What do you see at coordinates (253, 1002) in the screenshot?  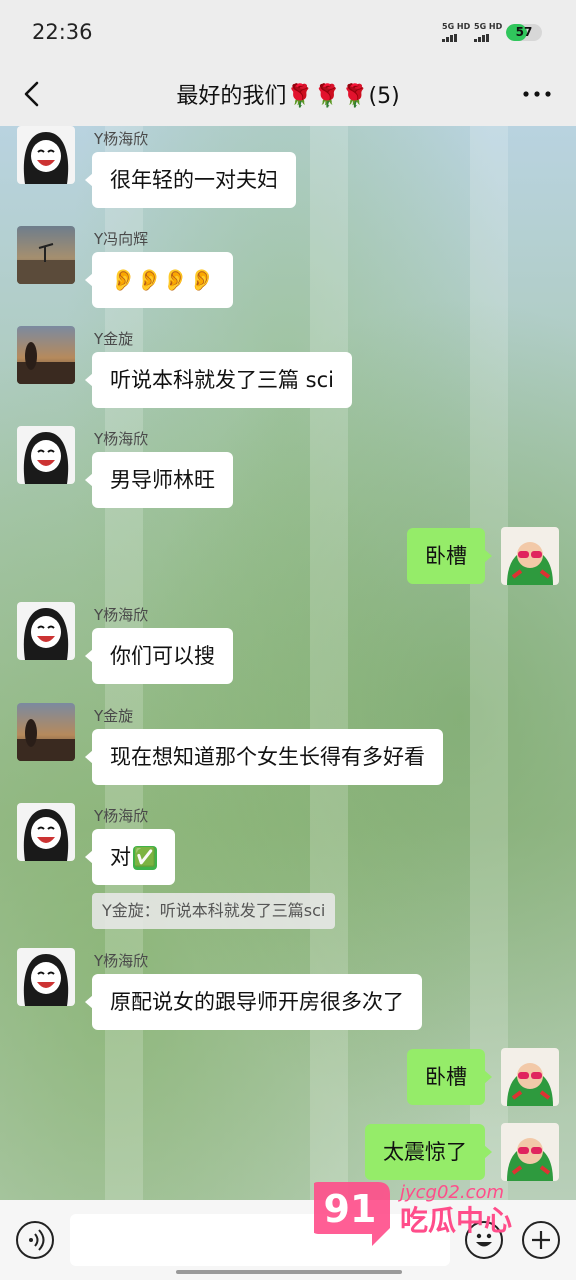 I see `message-bubble: 原配说女的跟导师开房很多次了` at bounding box center [253, 1002].